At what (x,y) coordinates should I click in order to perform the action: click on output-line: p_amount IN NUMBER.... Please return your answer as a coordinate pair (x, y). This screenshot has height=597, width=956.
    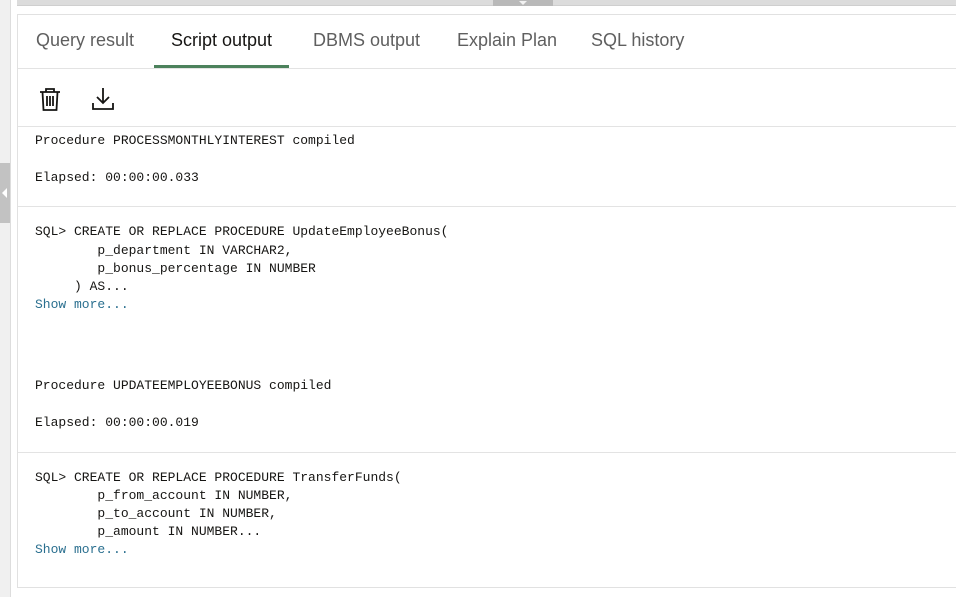
    Looking at the image, I should click on (148, 531).